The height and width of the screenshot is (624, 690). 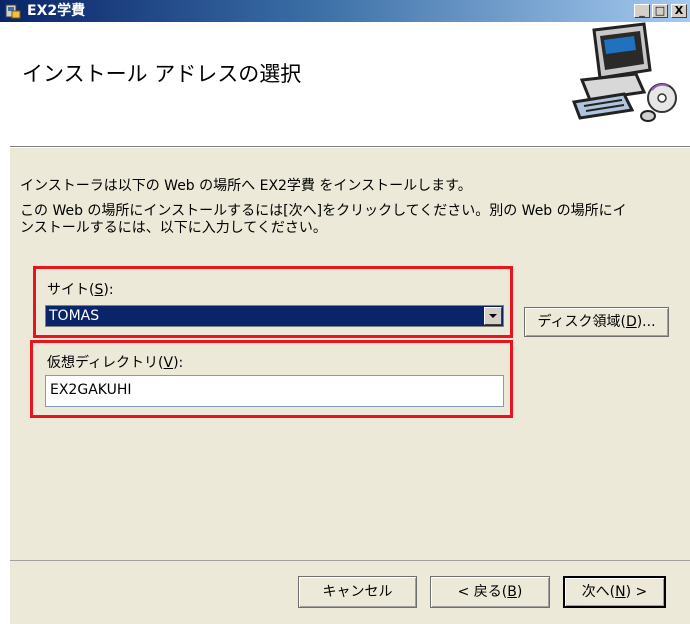 What do you see at coordinates (80, 290) in the screenshot?
I see `site-label: サイト(S):` at bounding box center [80, 290].